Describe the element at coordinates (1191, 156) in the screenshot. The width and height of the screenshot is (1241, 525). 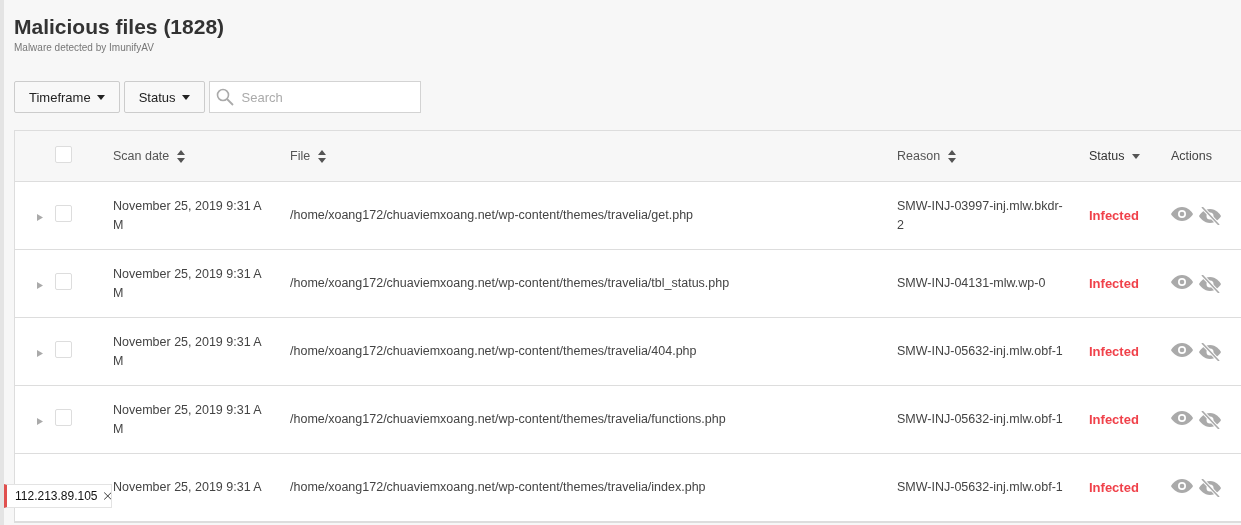
I see `column-header: Actions` at that location.